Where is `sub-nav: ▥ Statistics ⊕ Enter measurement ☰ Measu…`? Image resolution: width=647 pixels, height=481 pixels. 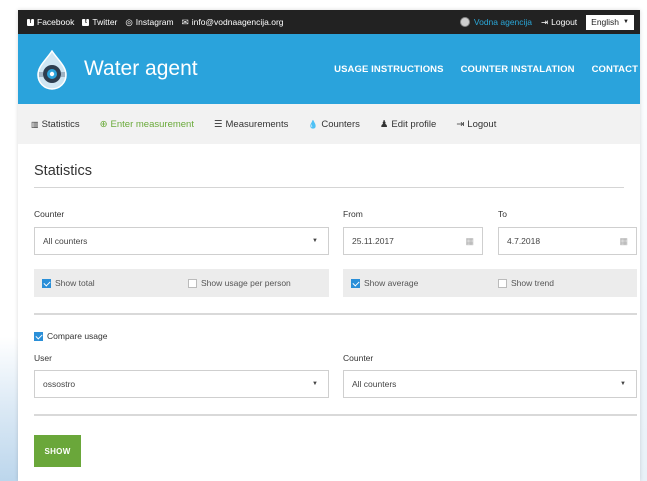 sub-nav: ▥ Statistics ⊕ Enter measurement ☰ Measu… is located at coordinates (329, 124).